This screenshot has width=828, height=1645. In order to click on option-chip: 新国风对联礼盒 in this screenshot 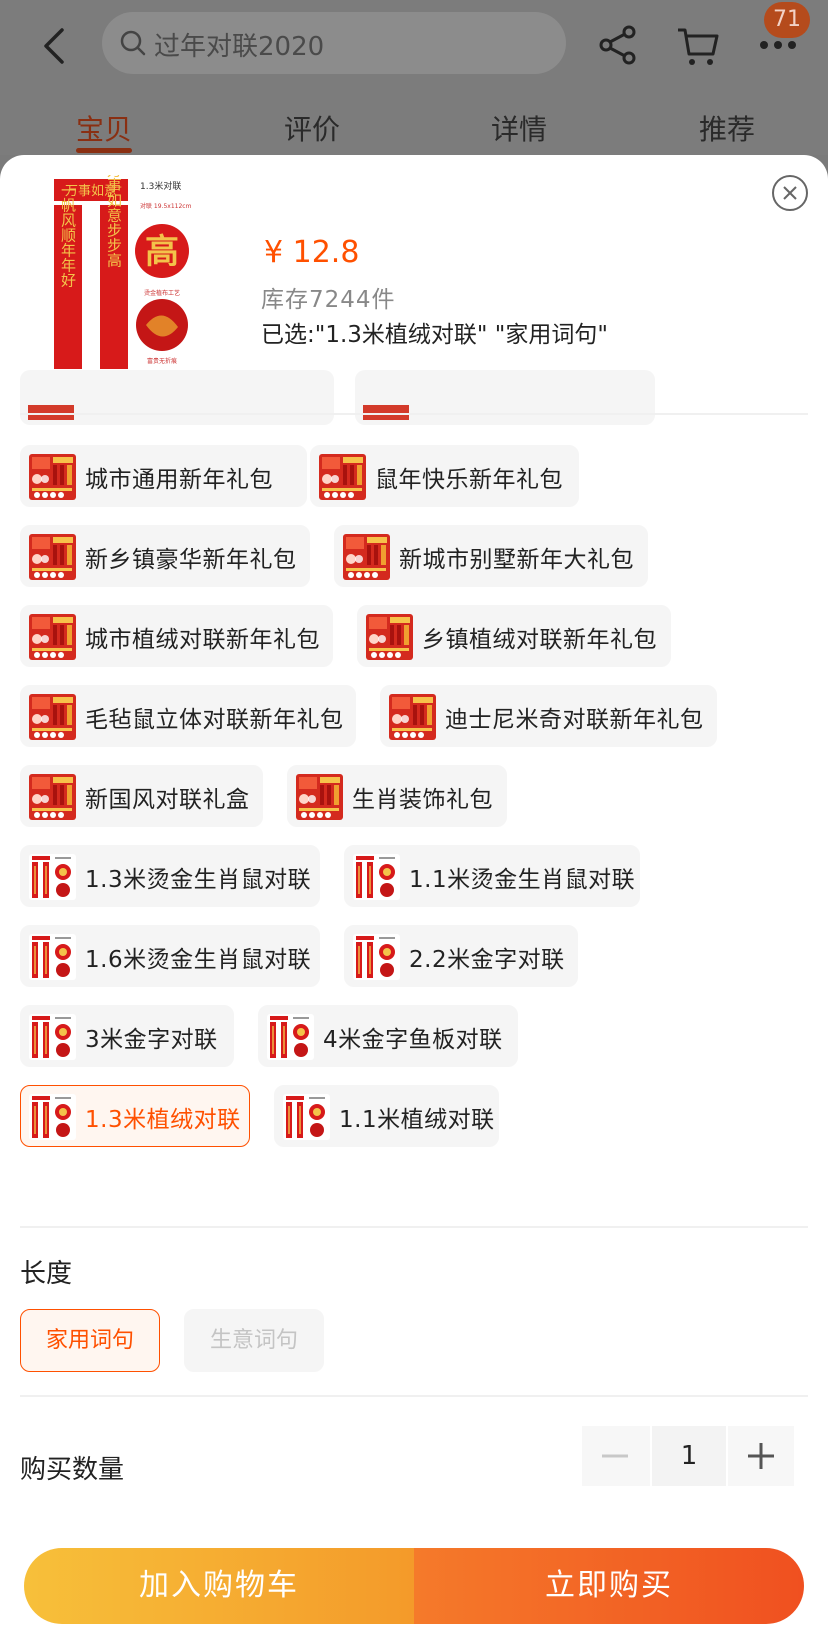, I will do `click(141, 796)`.